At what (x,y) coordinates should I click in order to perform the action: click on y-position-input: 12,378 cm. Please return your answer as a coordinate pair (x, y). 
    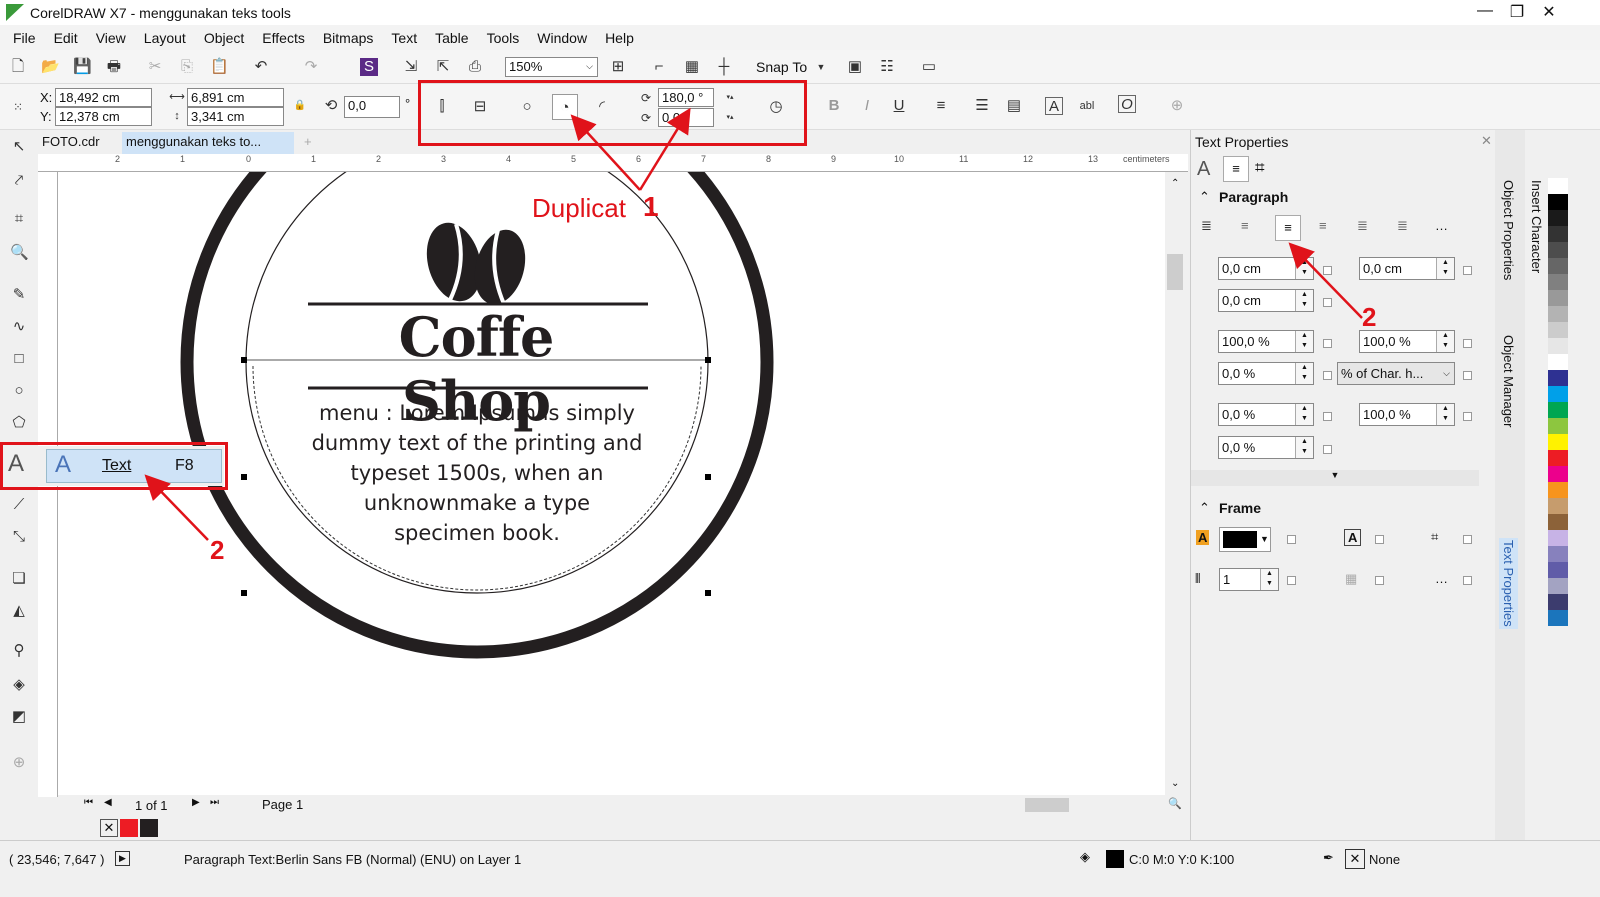
    Looking at the image, I should click on (103, 116).